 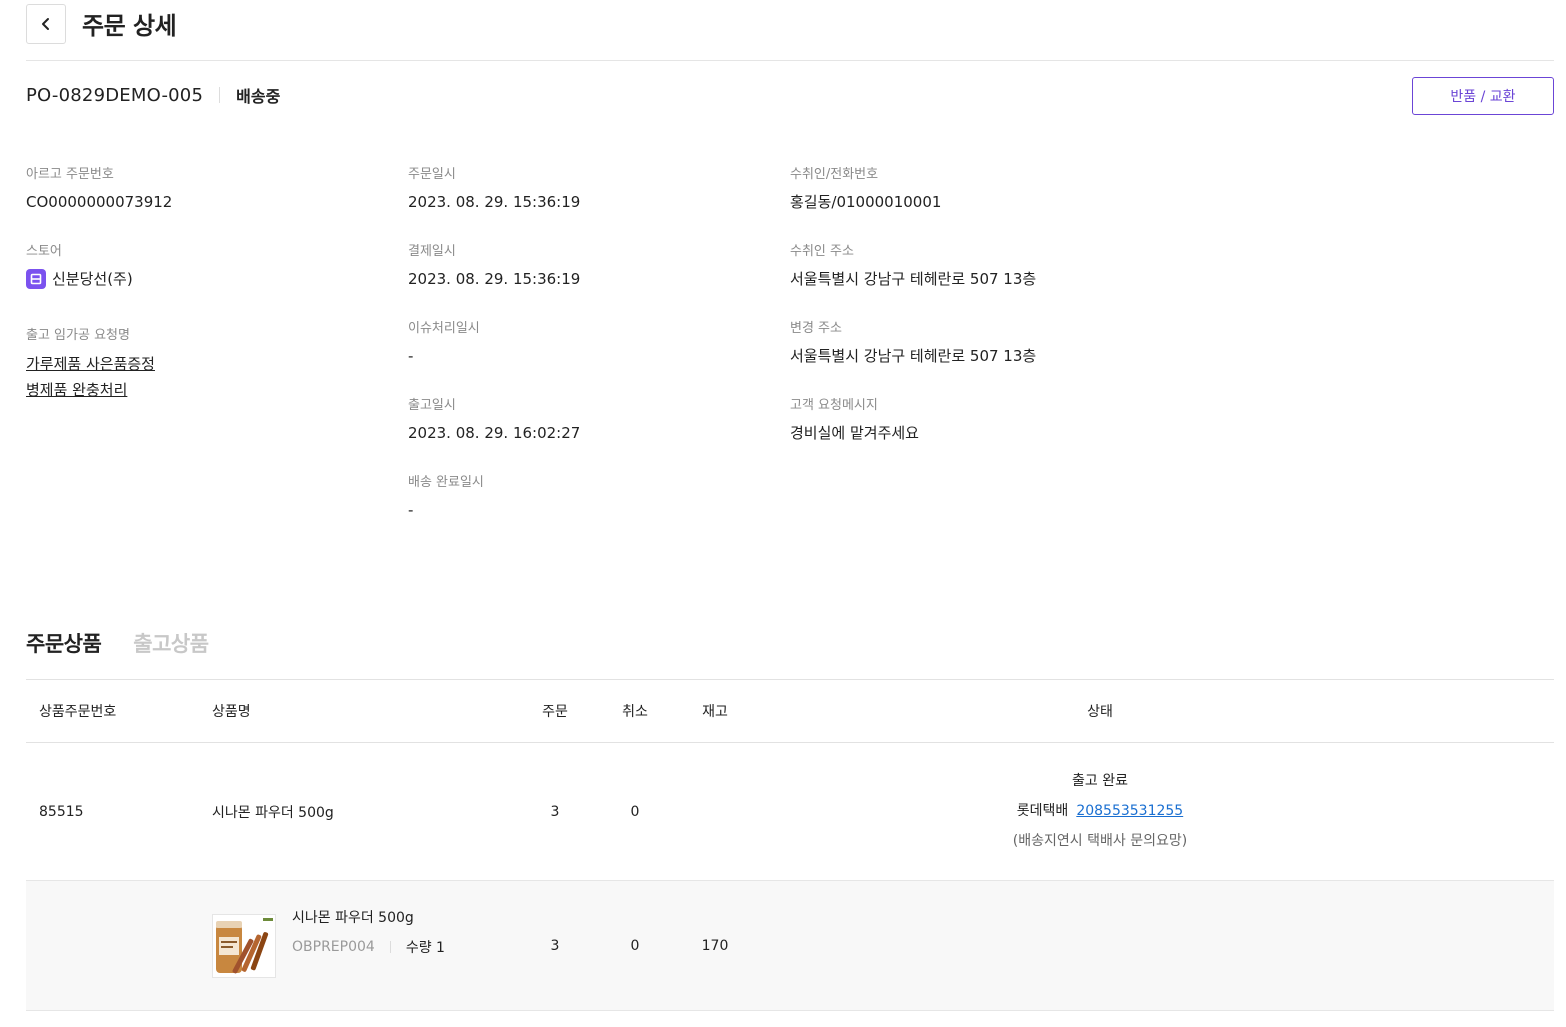 What do you see at coordinates (790, 711) in the screenshot?
I see `table-header: 상품주문번호 상품명 주문 취소 재고 상태` at bounding box center [790, 711].